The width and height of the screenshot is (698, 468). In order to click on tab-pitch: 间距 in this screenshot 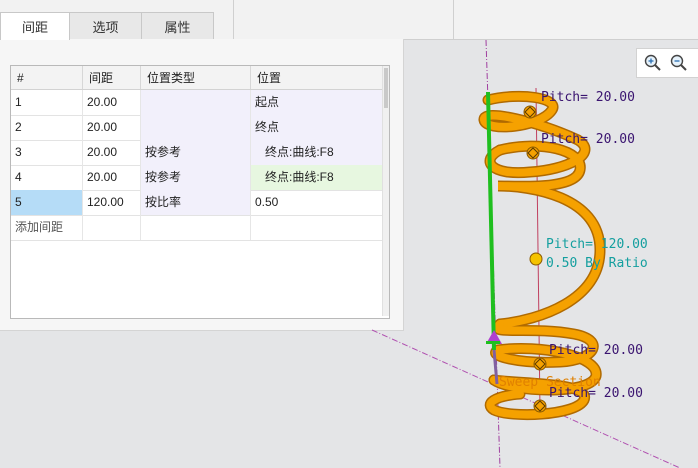, I will do `click(35, 26)`.